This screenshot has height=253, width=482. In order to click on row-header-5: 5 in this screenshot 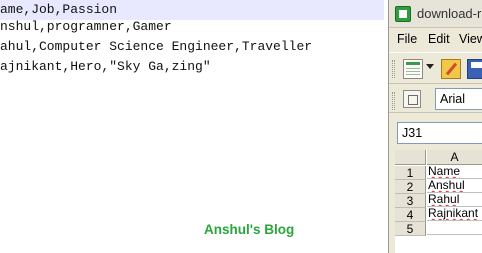, I will do `click(410, 229)`.